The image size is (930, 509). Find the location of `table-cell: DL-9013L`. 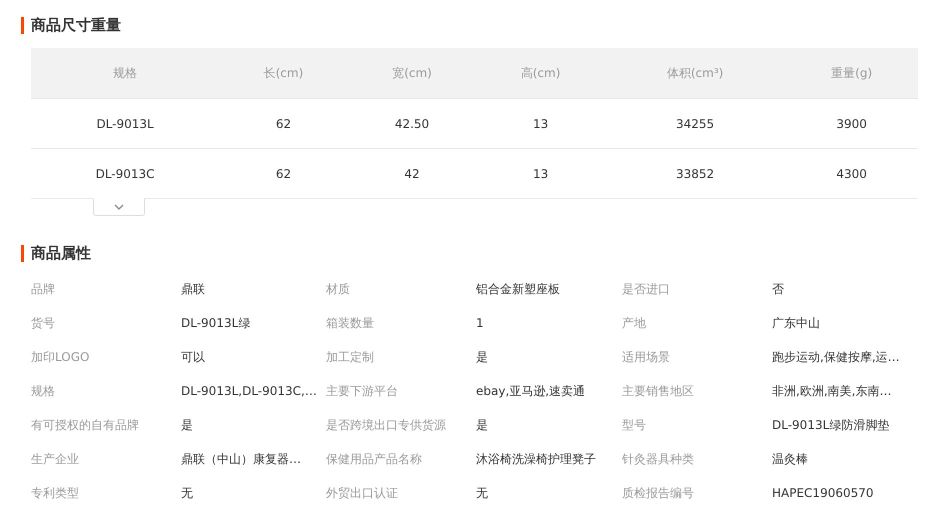

table-cell: DL-9013L is located at coordinates (125, 123).